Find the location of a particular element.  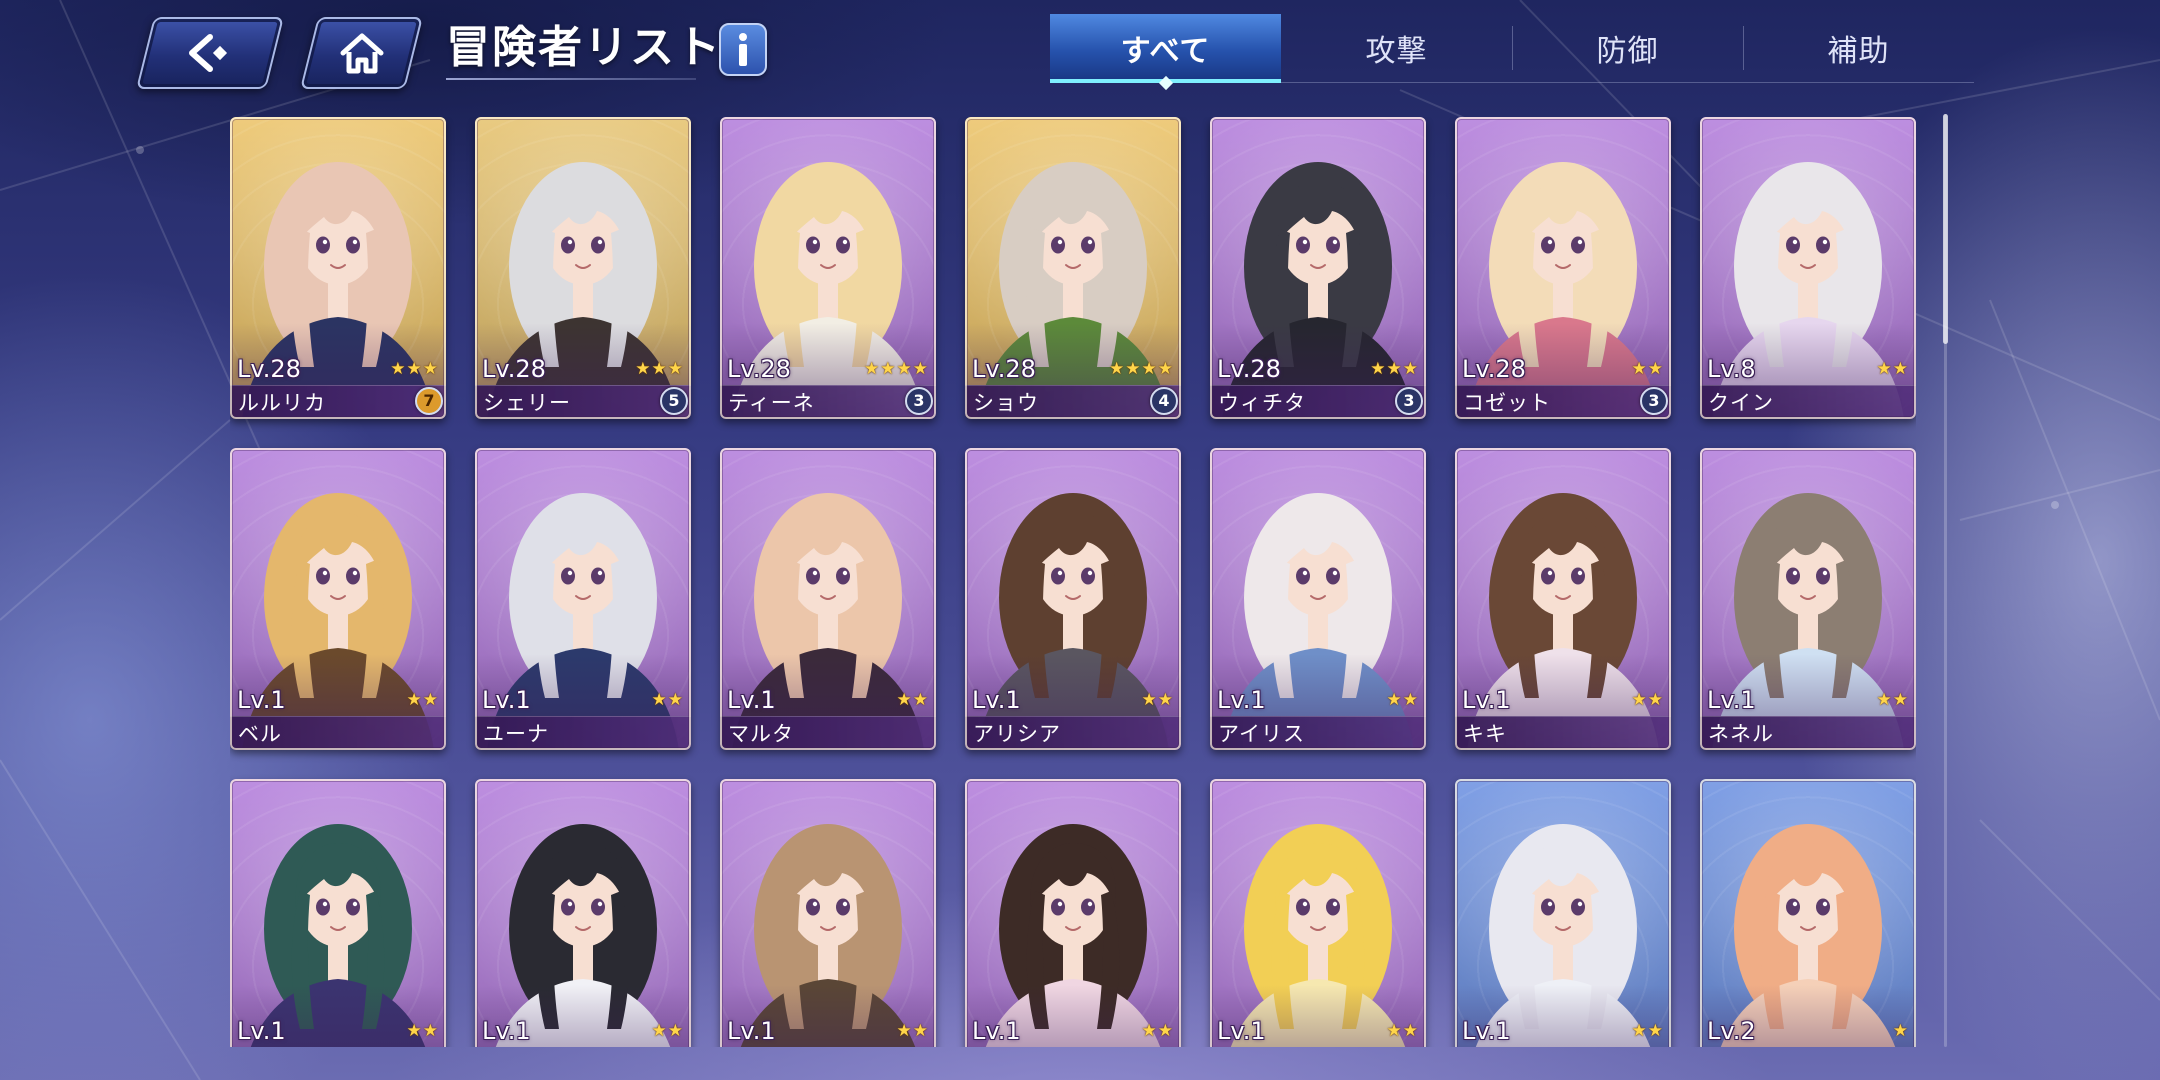

adventurer-card: Lv.1 ★ ★ キキ is located at coordinates (1563, 599).